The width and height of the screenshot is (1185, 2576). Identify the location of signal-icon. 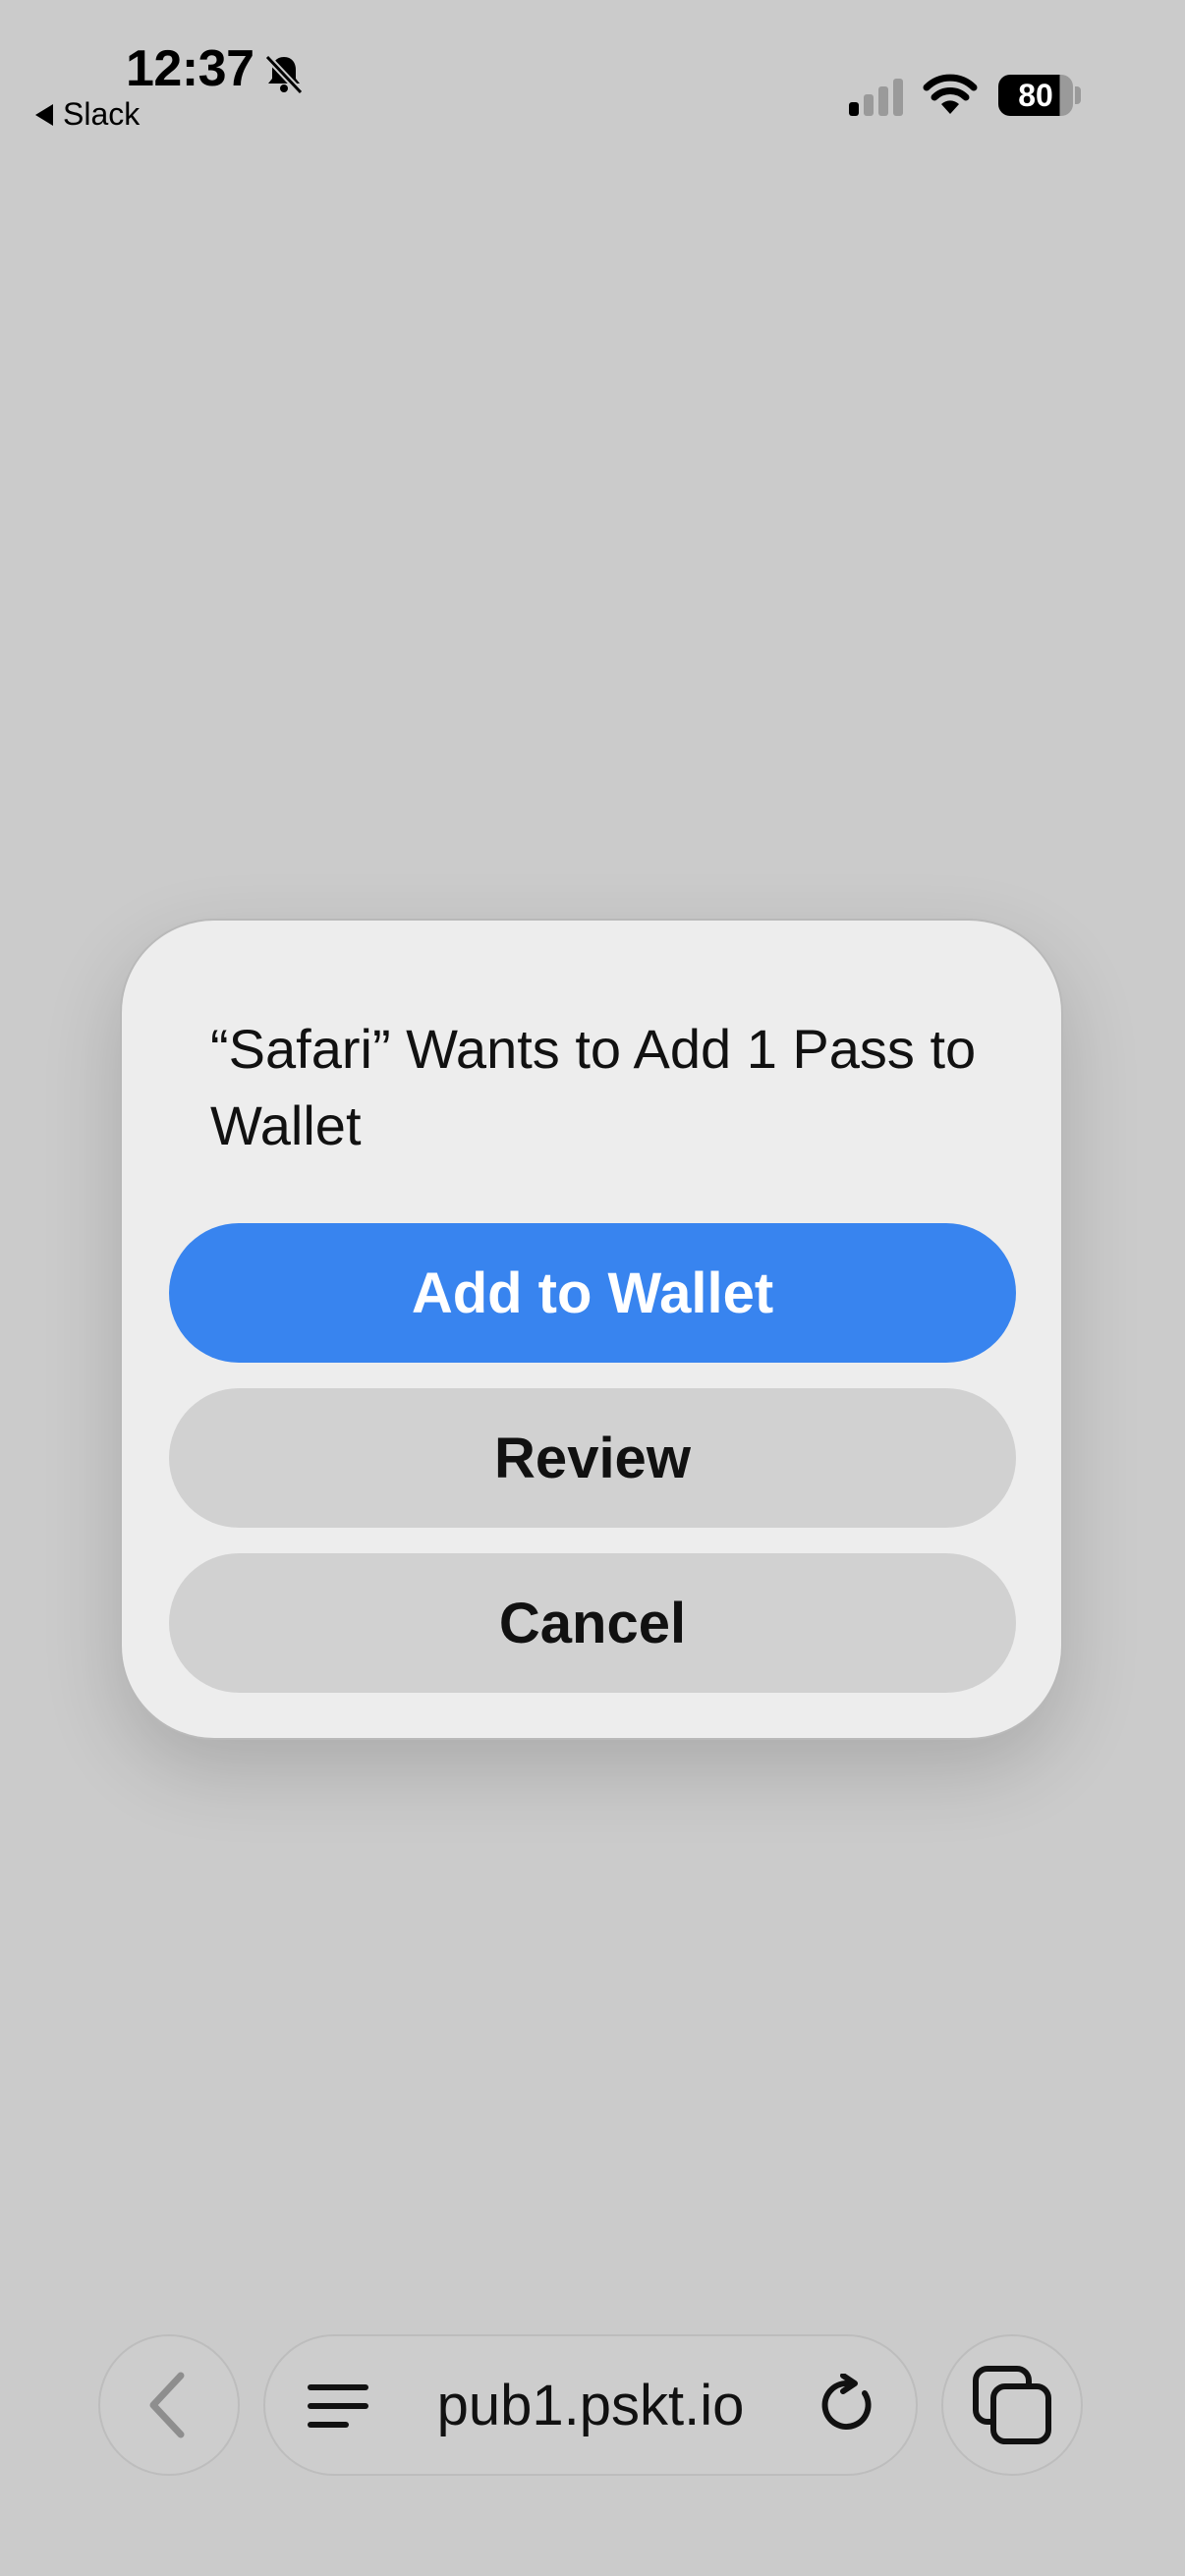
(876, 97).